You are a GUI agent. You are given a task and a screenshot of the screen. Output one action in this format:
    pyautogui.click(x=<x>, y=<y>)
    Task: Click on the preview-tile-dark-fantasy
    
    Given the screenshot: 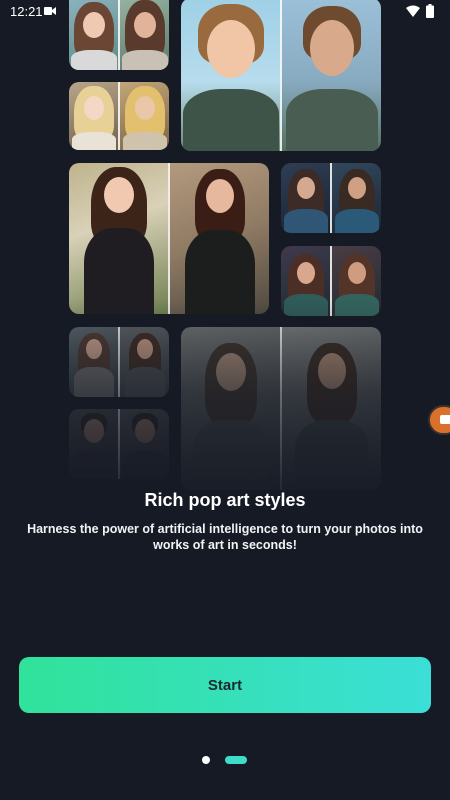 What is the action you would take?
    pyautogui.click(x=331, y=198)
    